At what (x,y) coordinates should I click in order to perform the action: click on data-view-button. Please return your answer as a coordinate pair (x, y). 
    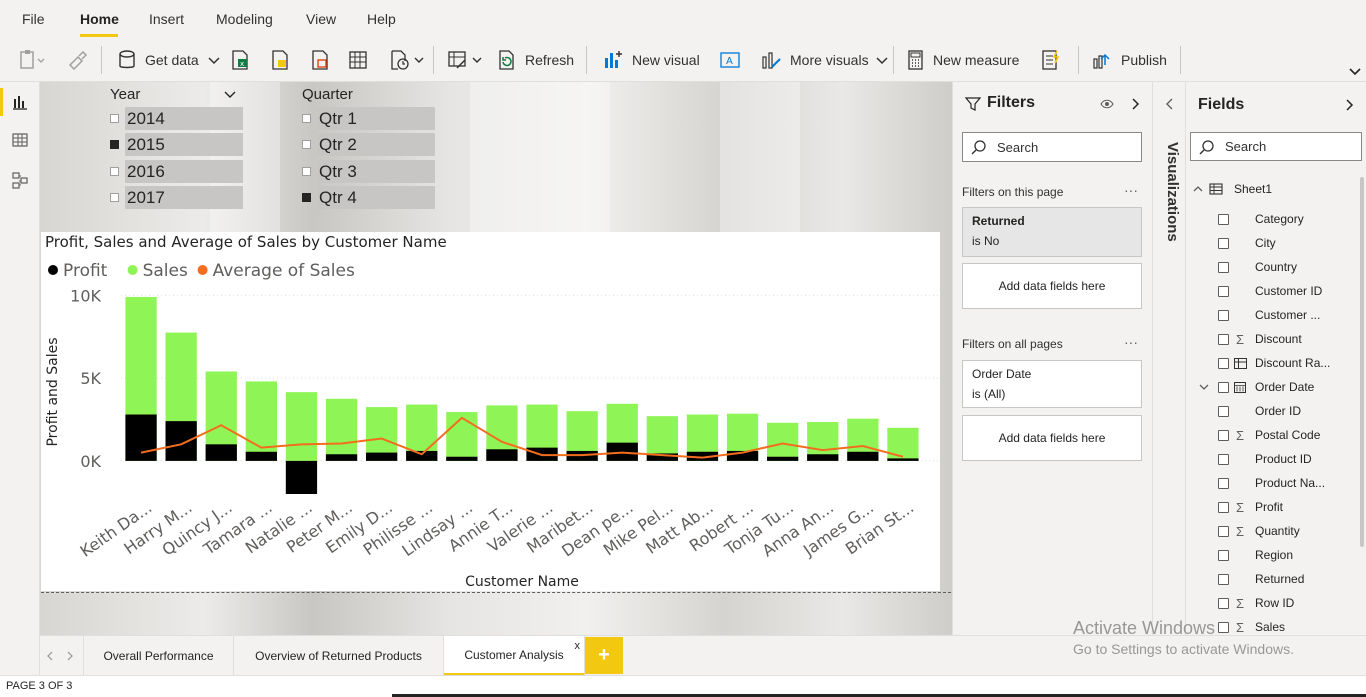
    Looking at the image, I should click on (20, 140).